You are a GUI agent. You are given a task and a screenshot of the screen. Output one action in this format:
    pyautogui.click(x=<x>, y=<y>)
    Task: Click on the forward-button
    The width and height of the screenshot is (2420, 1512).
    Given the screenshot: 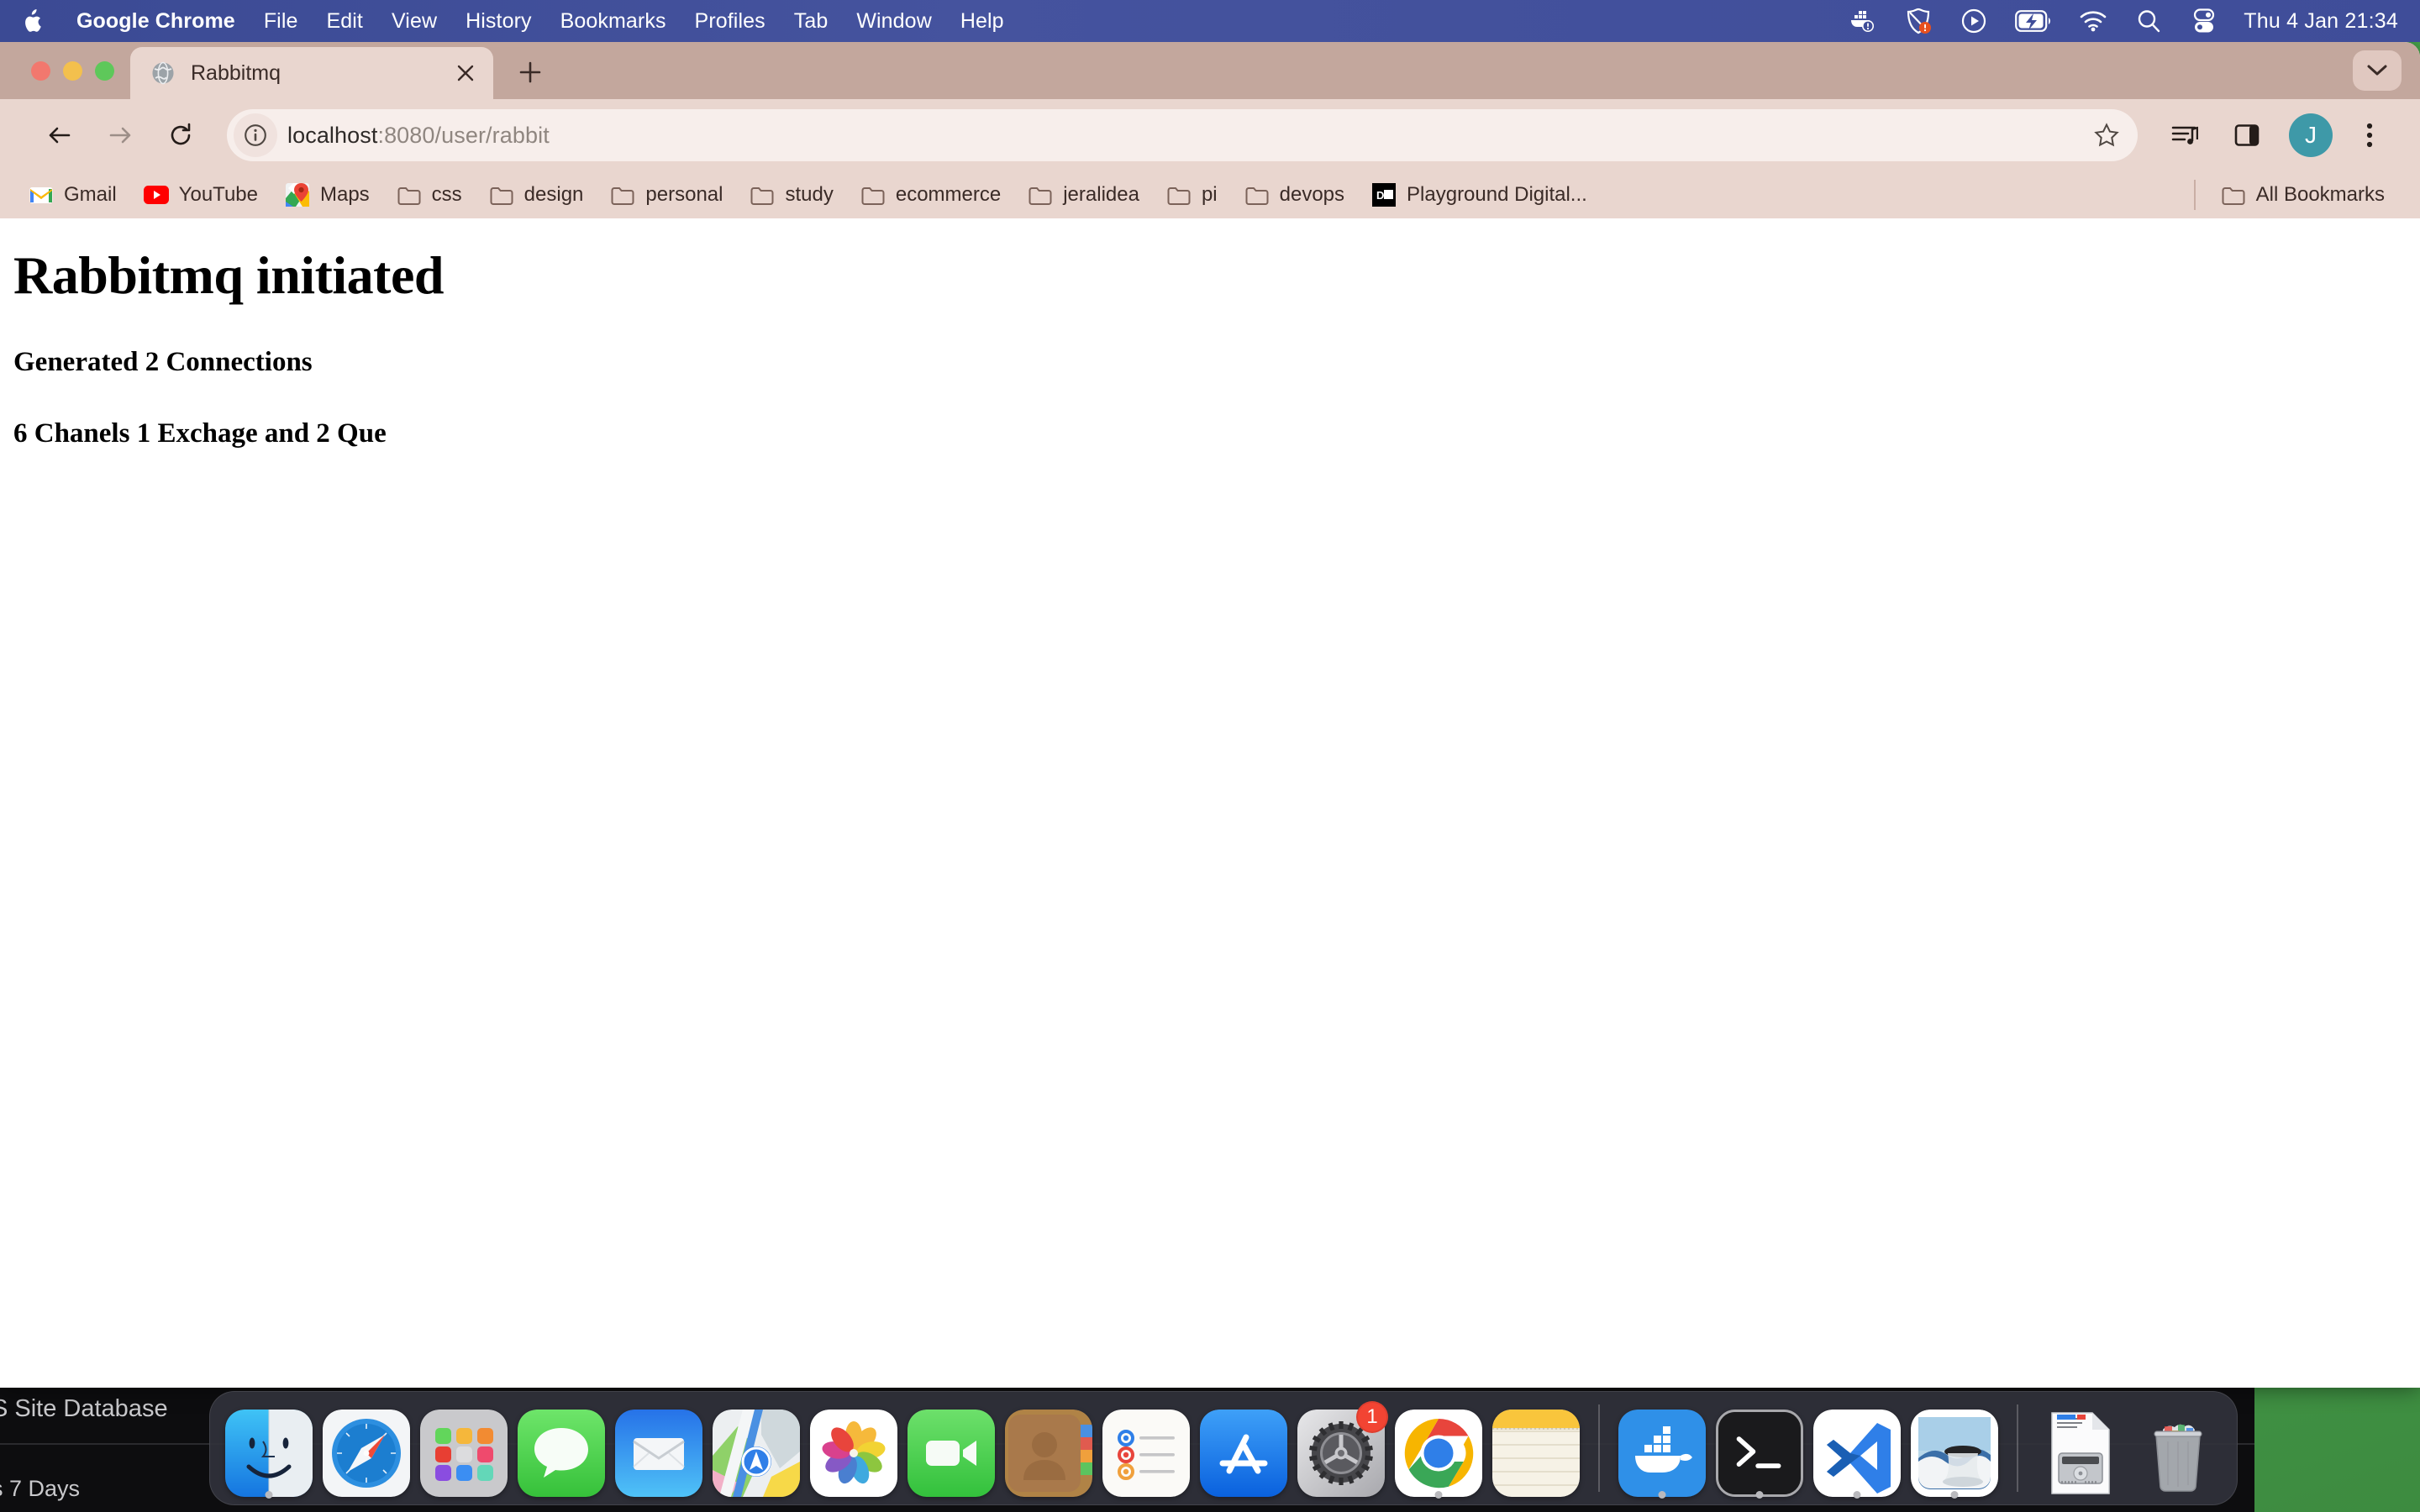 What is the action you would take?
    pyautogui.click(x=120, y=135)
    